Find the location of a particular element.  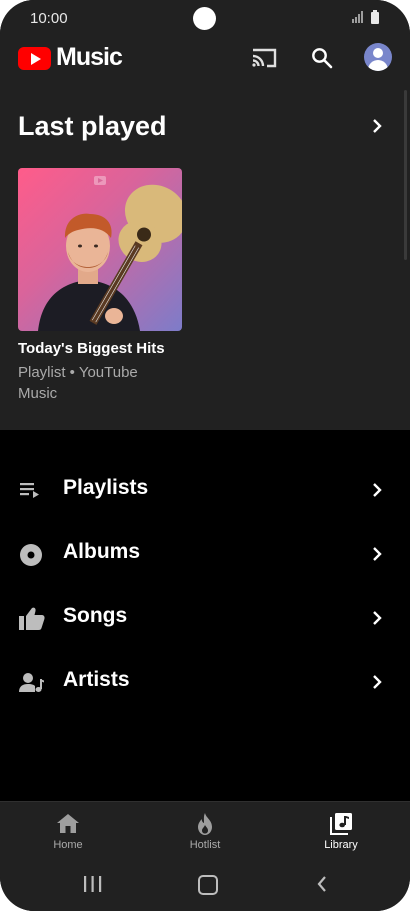

status-time: 10:00 is located at coordinates (49, 18).